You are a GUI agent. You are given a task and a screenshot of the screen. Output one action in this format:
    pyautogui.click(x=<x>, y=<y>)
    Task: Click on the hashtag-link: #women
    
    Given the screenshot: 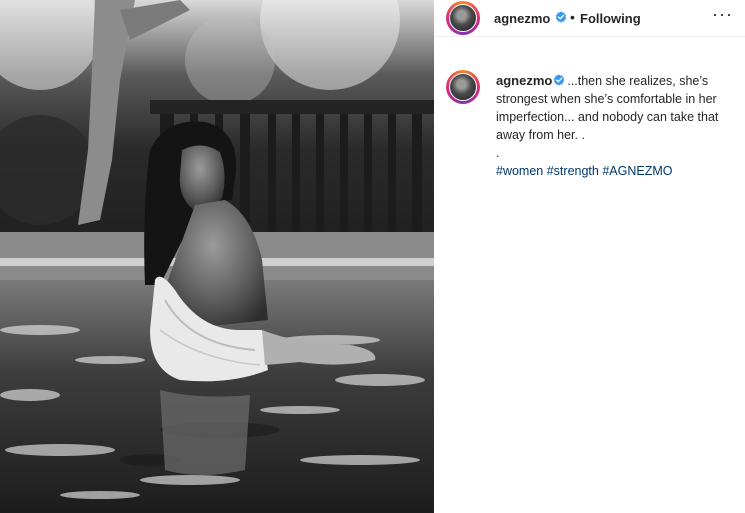 What is the action you would take?
    pyautogui.click(x=519, y=171)
    